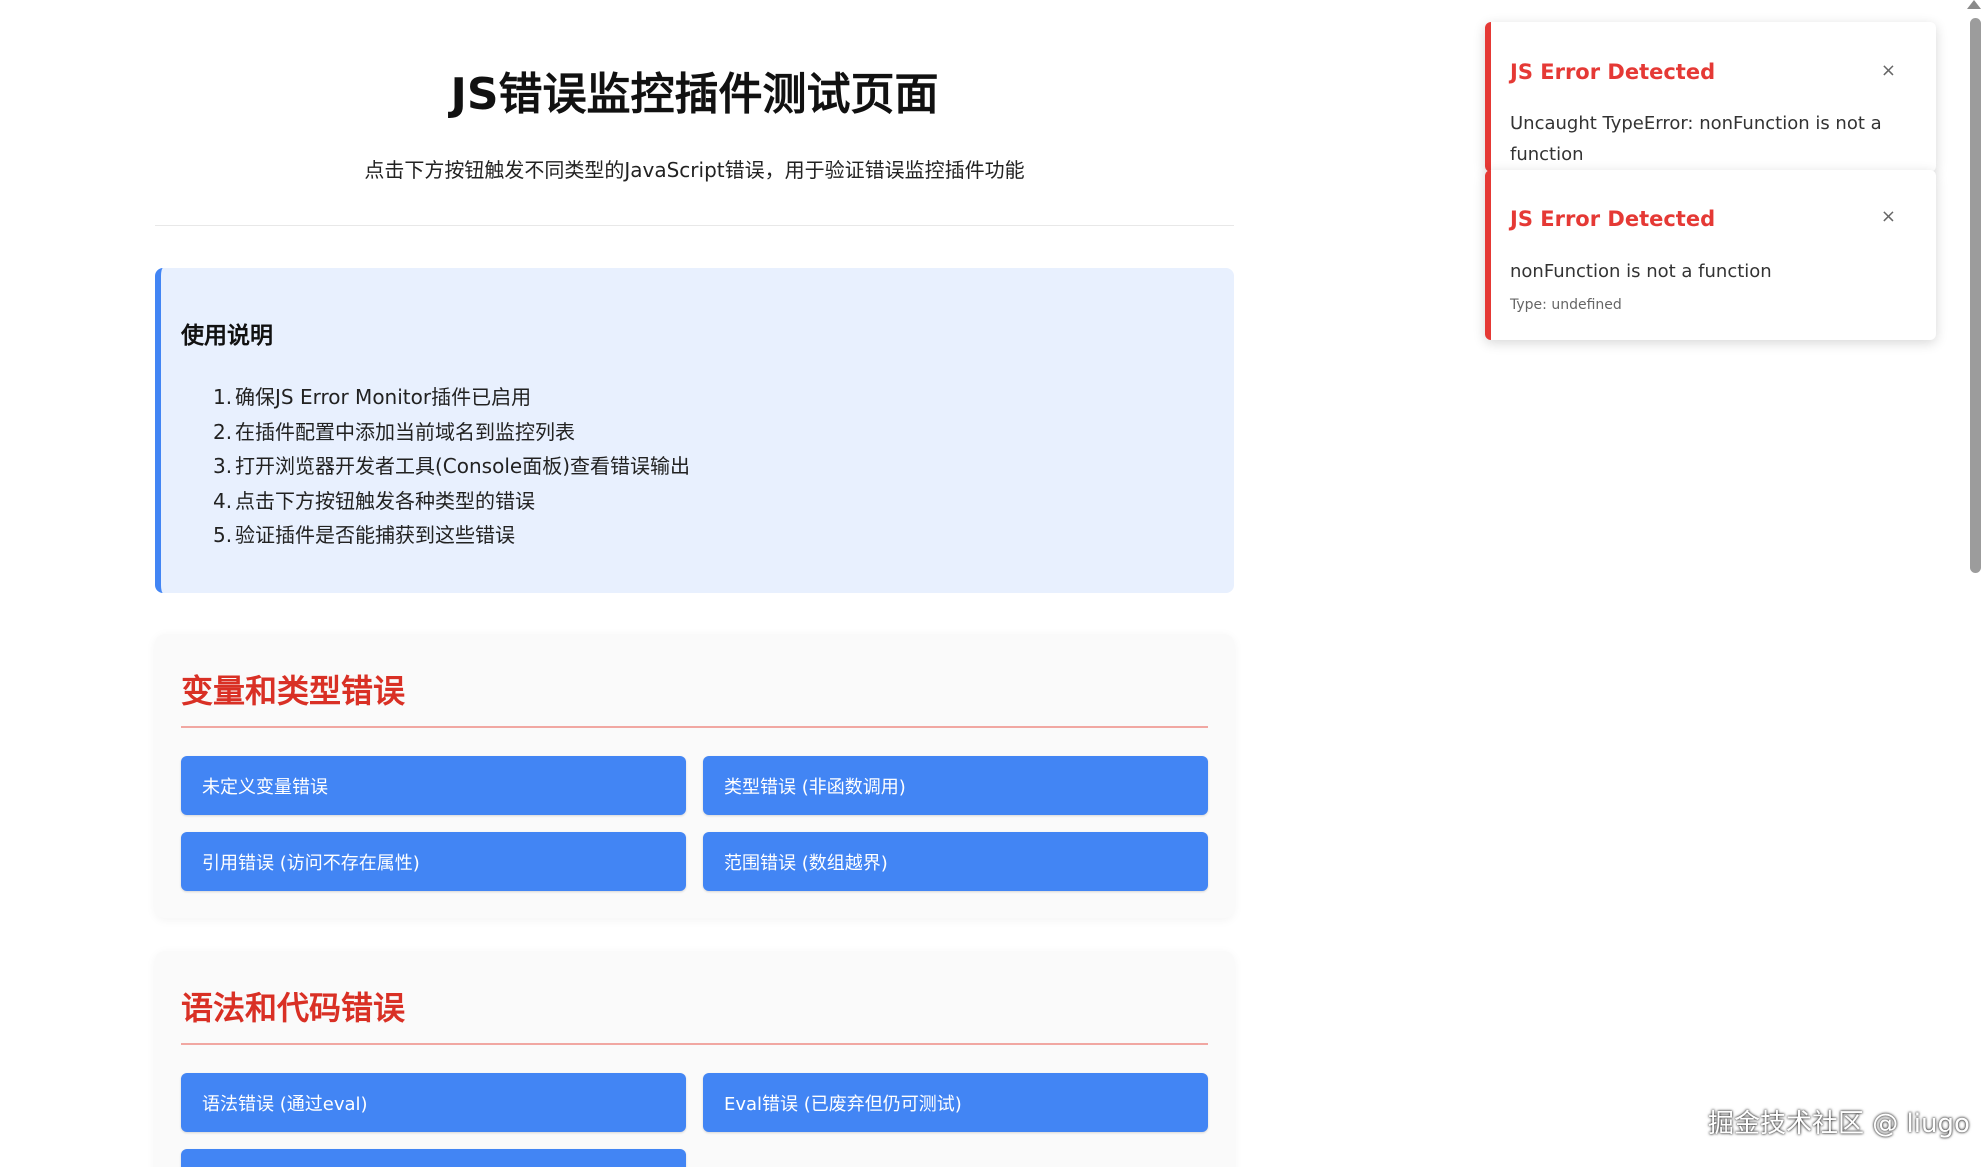 This screenshot has width=1984, height=1167. What do you see at coordinates (694, 1014) in the screenshot?
I see `section-title: 语法和代码错误` at bounding box center [694, 1014].